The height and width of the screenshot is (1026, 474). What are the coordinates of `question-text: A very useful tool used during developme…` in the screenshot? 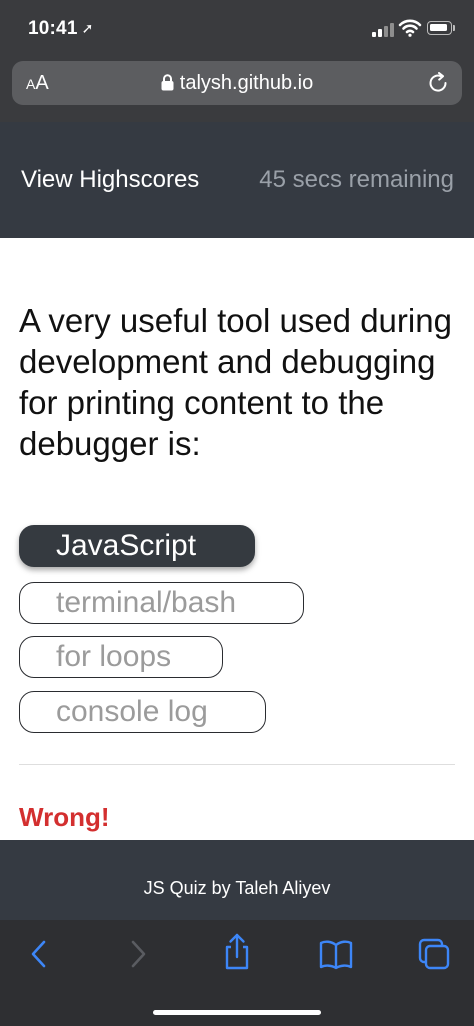 It's located at (235, 382).